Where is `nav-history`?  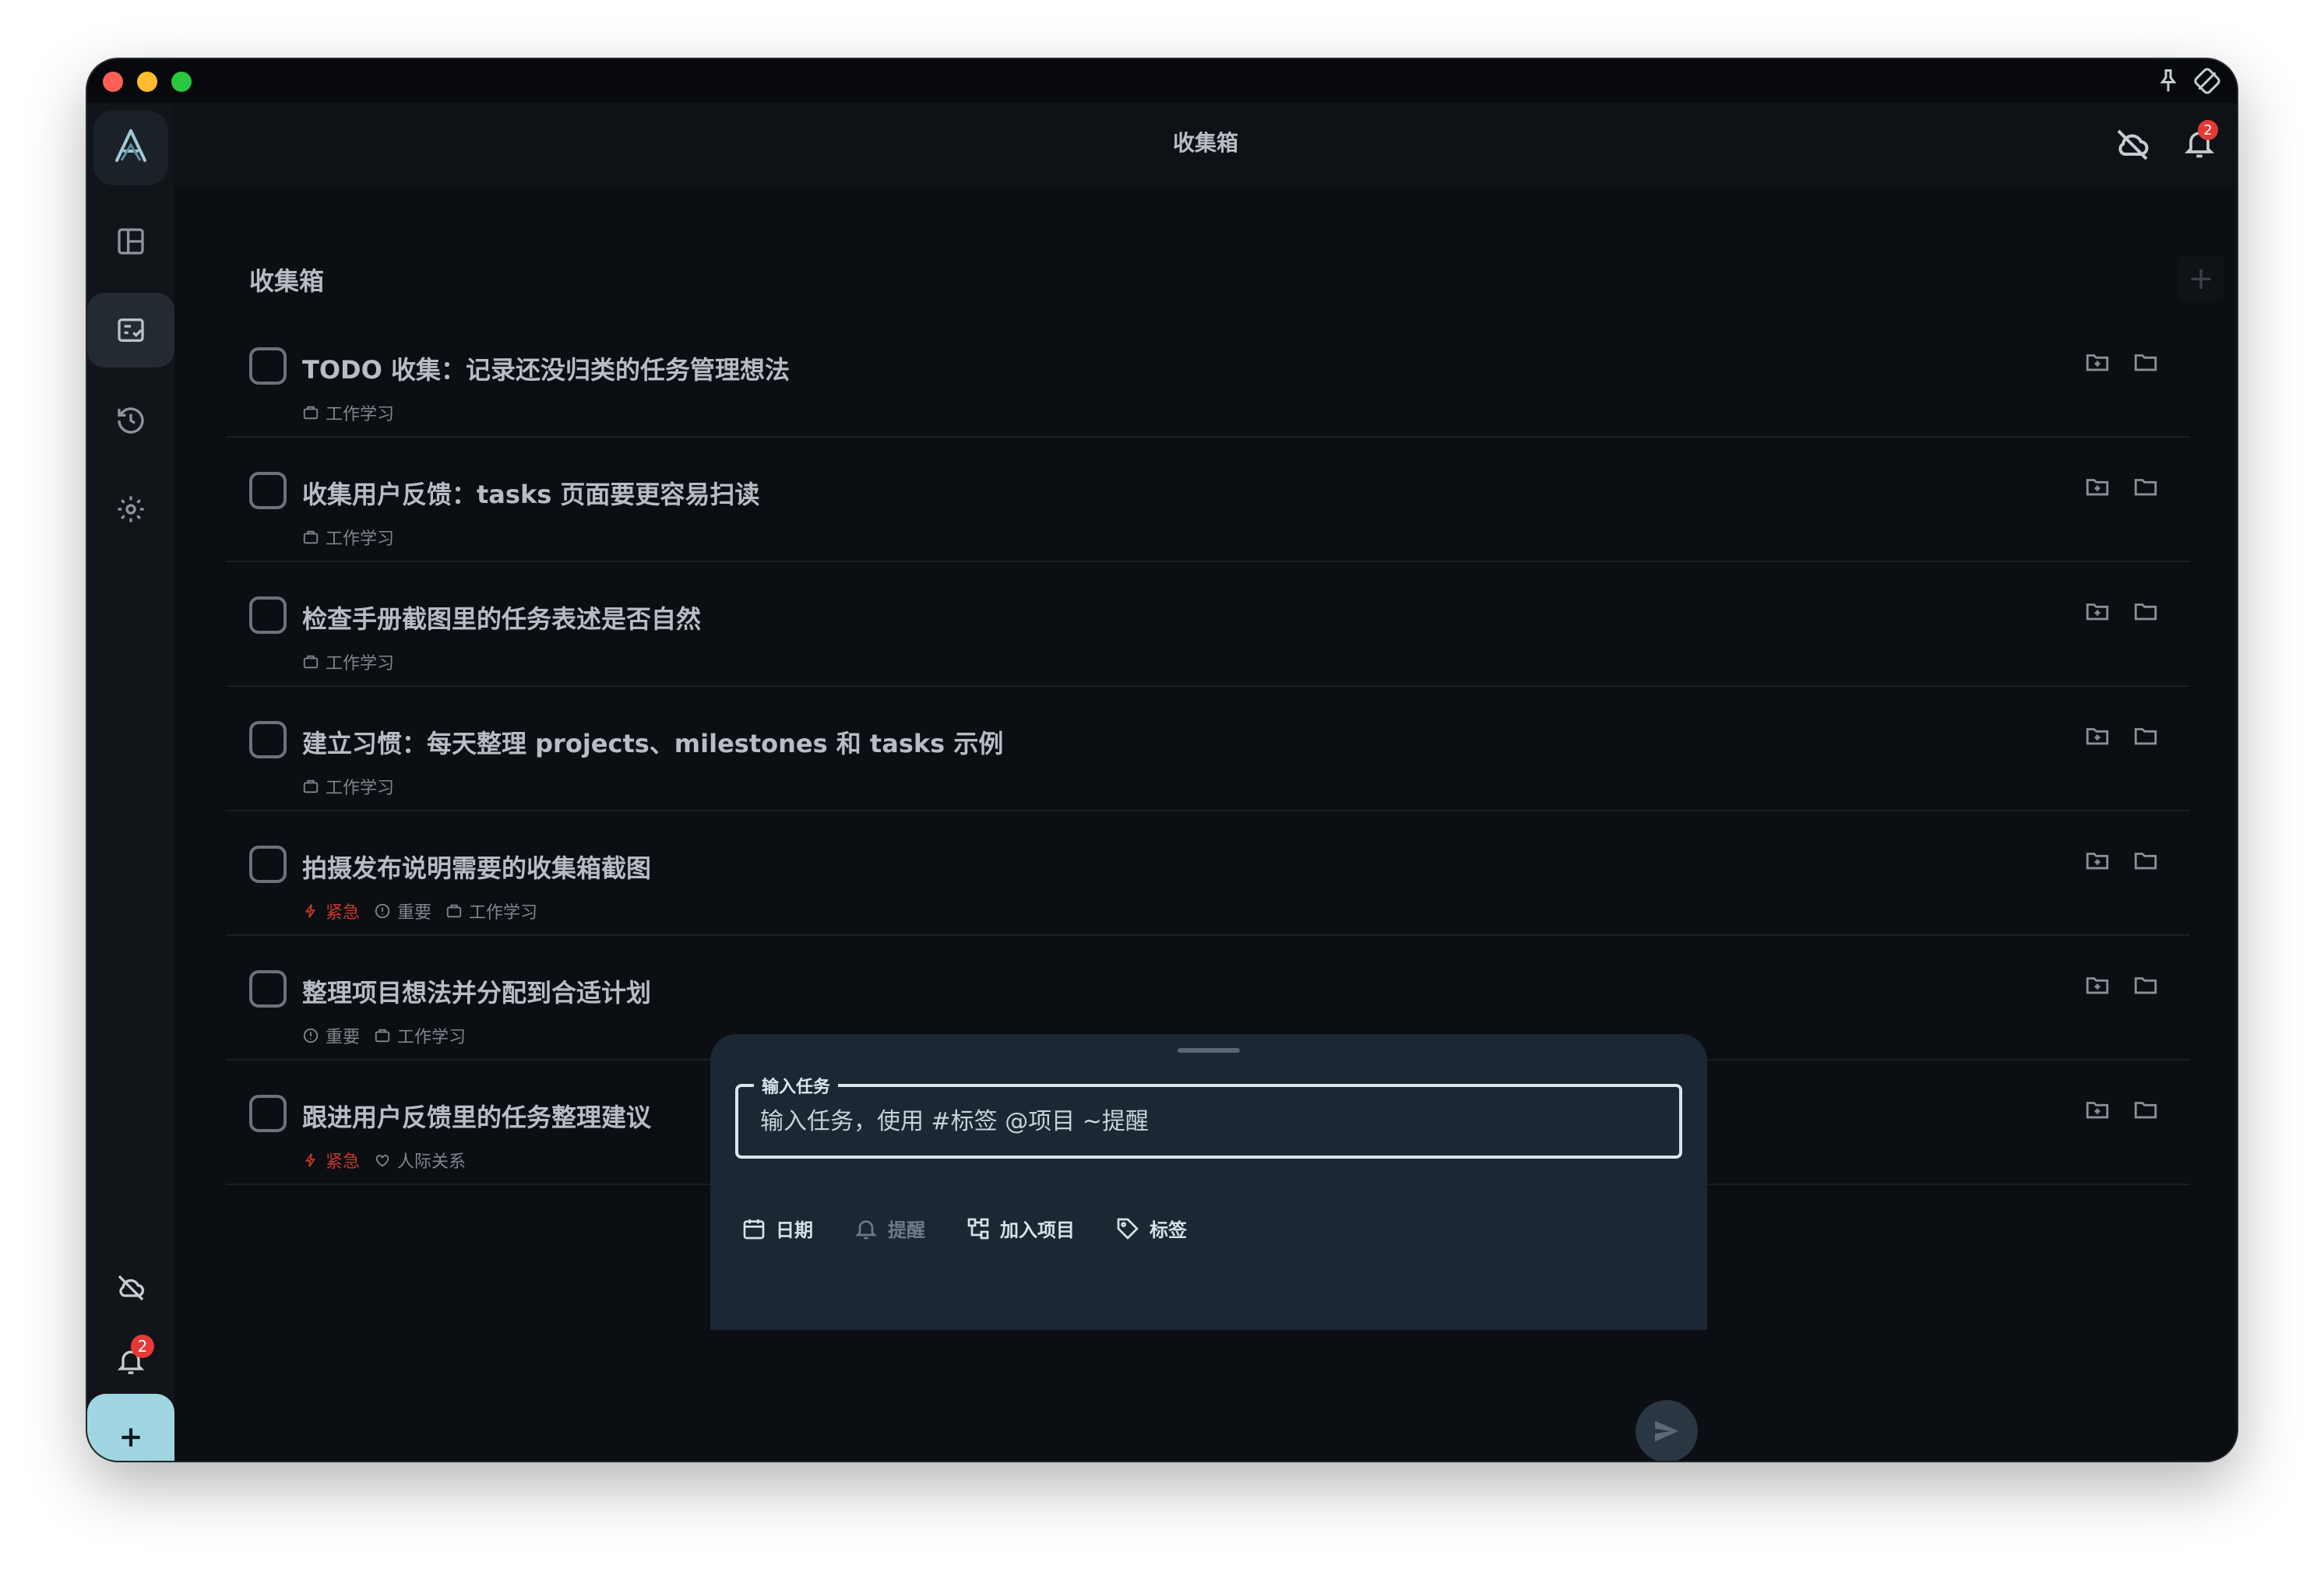 nav-history is located at coordinates (130, 420).